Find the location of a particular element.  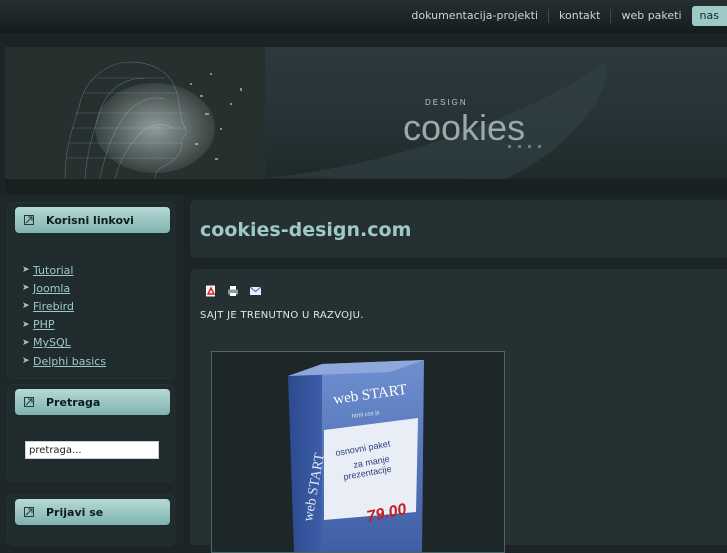

search-input is located at coordinates (92, 450).